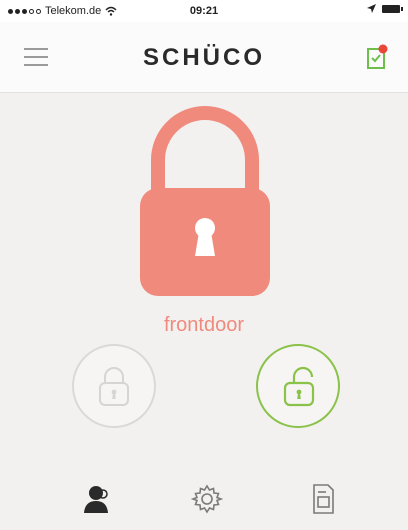  I want to click on lock-button, so click(114, 386).